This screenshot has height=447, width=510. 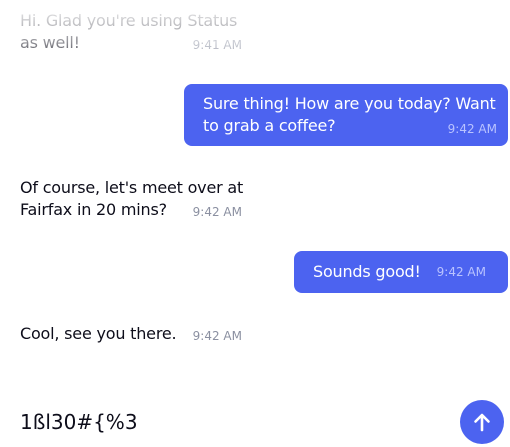 I want to click on message-outgoing: Sounds good! 9:42 AM, so click(x=401, y=272).